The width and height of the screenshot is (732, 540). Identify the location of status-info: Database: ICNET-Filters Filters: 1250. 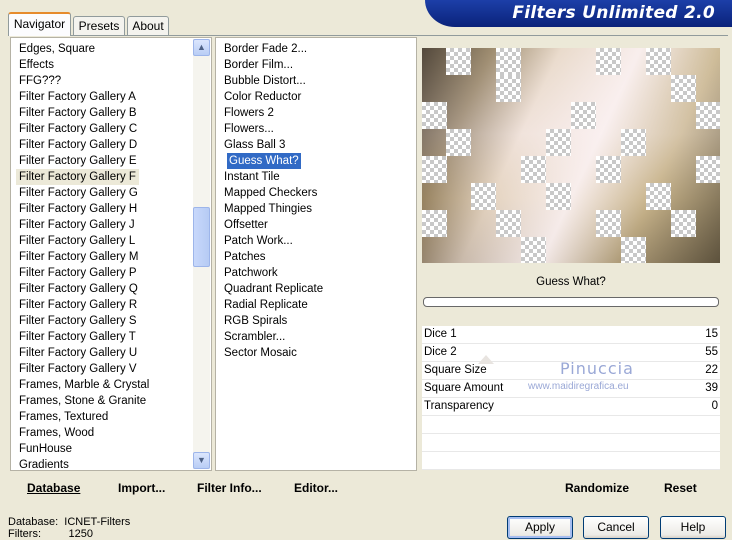
(69, 528).